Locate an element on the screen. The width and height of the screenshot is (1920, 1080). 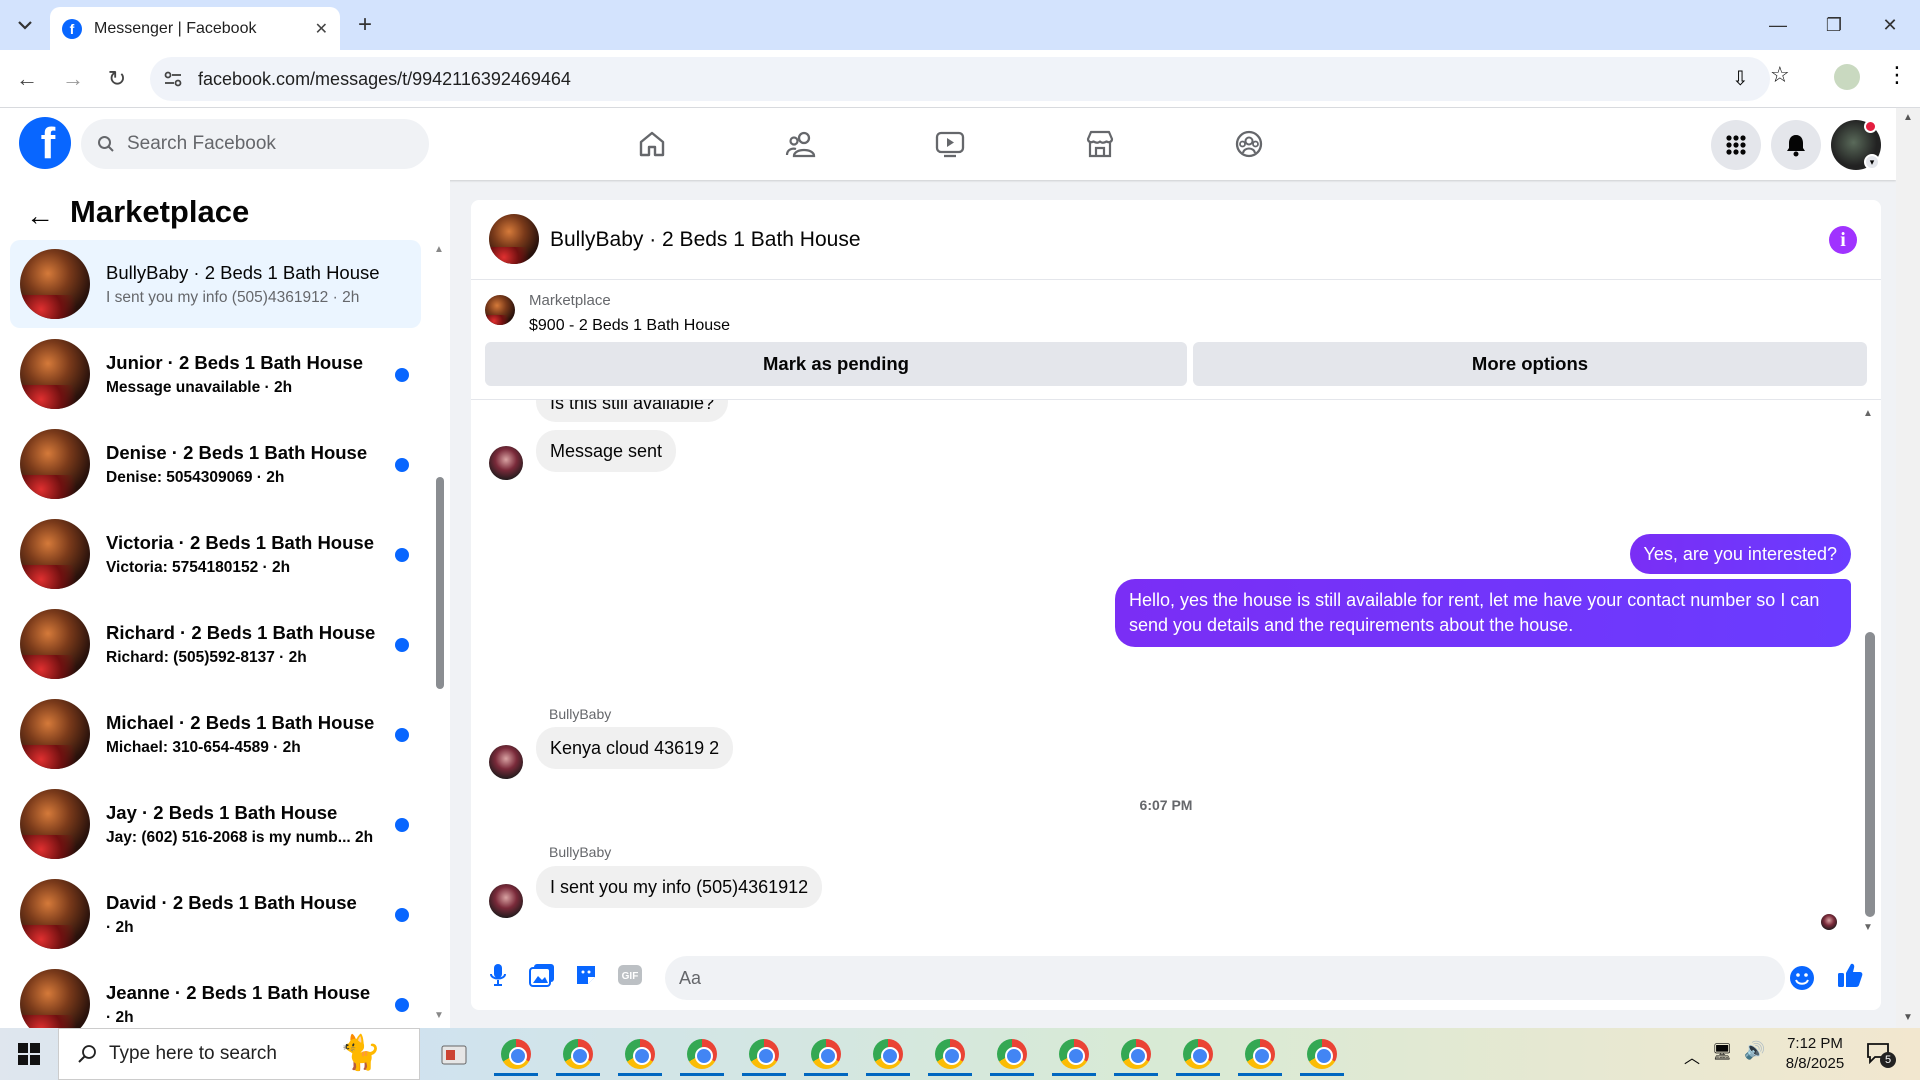
tab-search-button is located at coordinates (25, 25).